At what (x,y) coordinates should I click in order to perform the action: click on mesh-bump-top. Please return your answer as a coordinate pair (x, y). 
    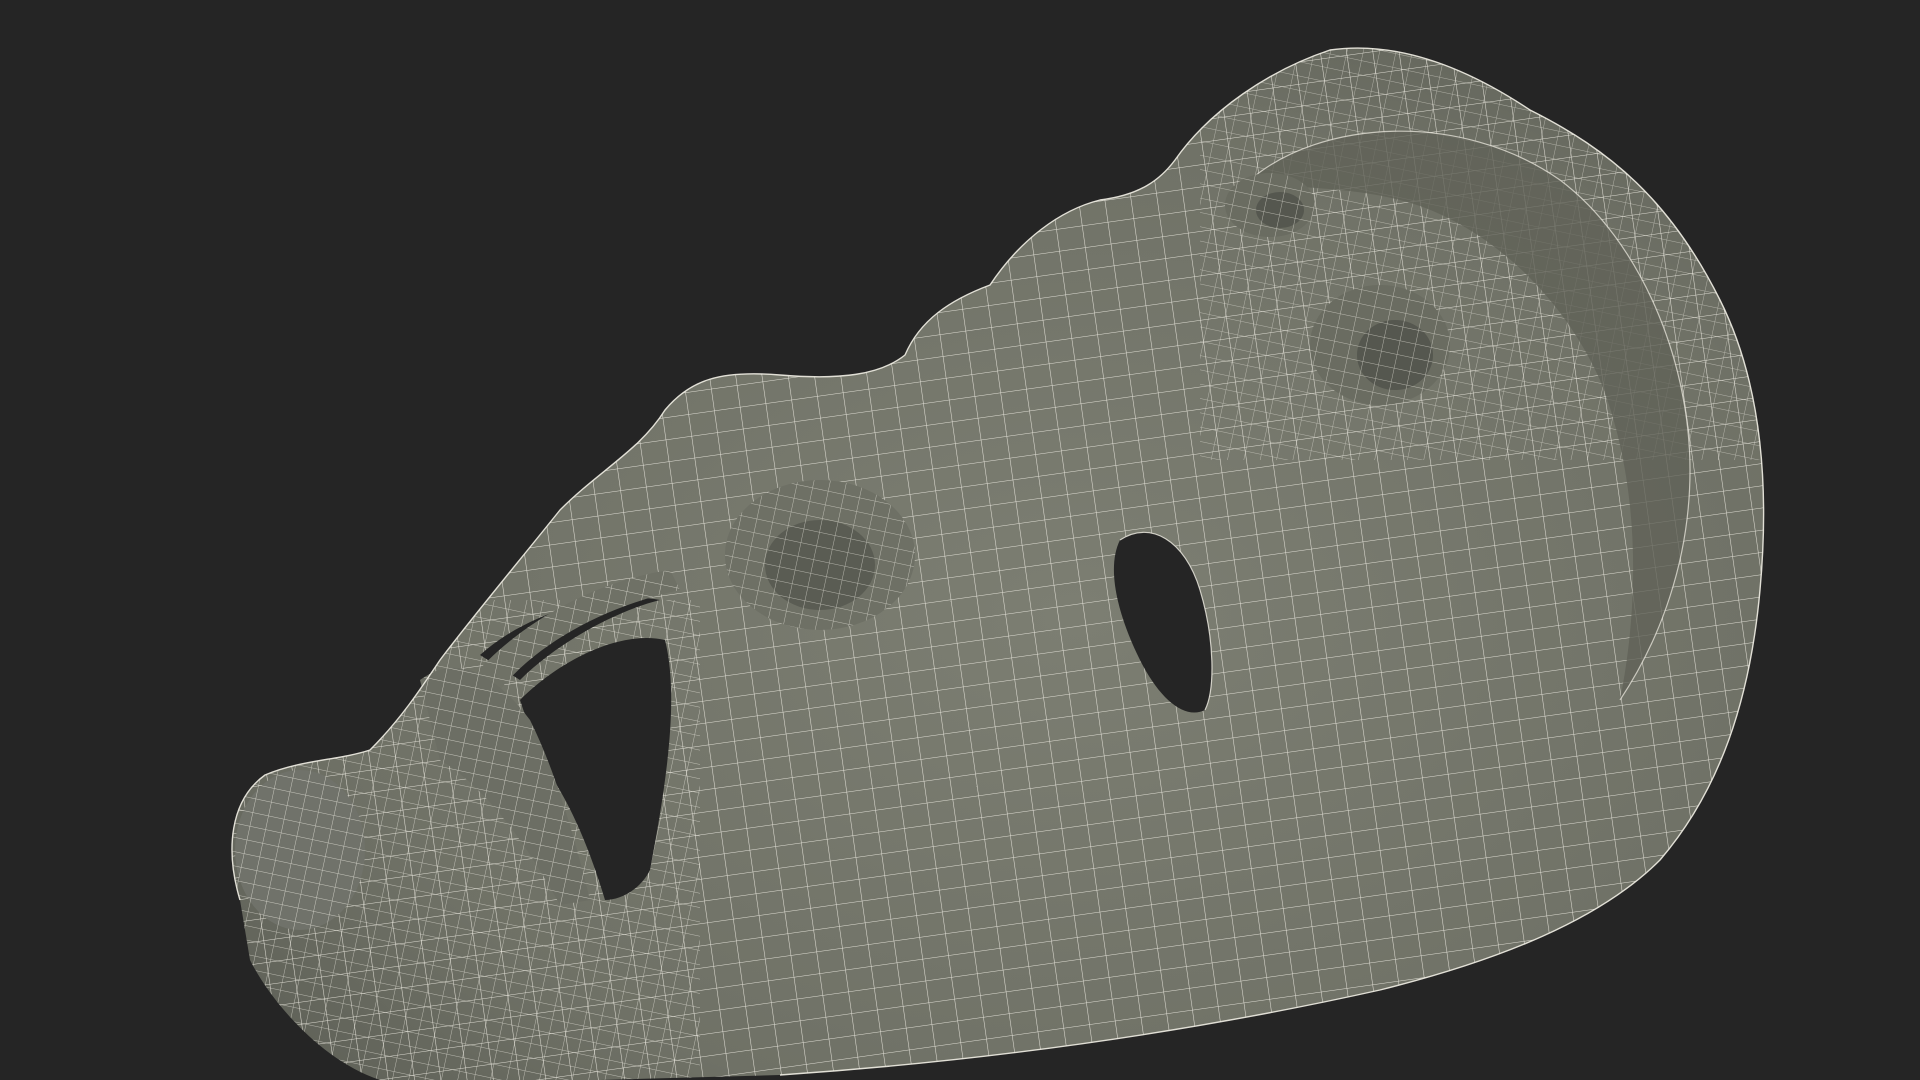
    Looking at the image, I should click on (1270, 205).